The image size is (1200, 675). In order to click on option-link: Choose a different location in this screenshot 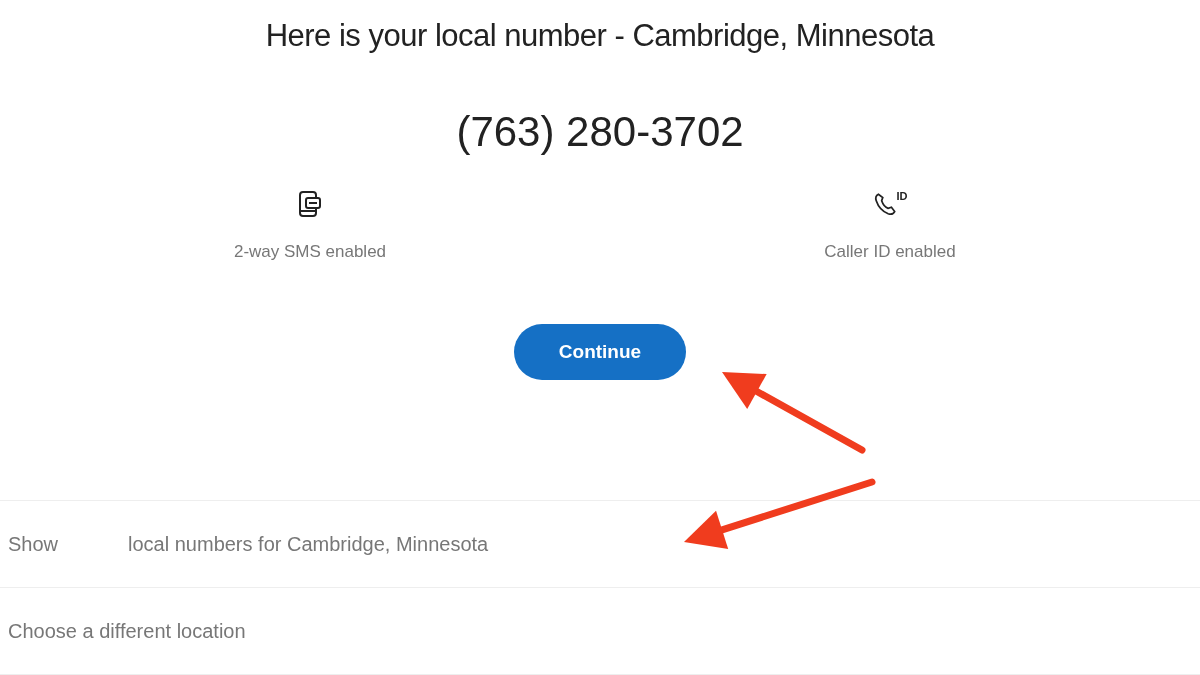, I will do `click(127, 631)`.